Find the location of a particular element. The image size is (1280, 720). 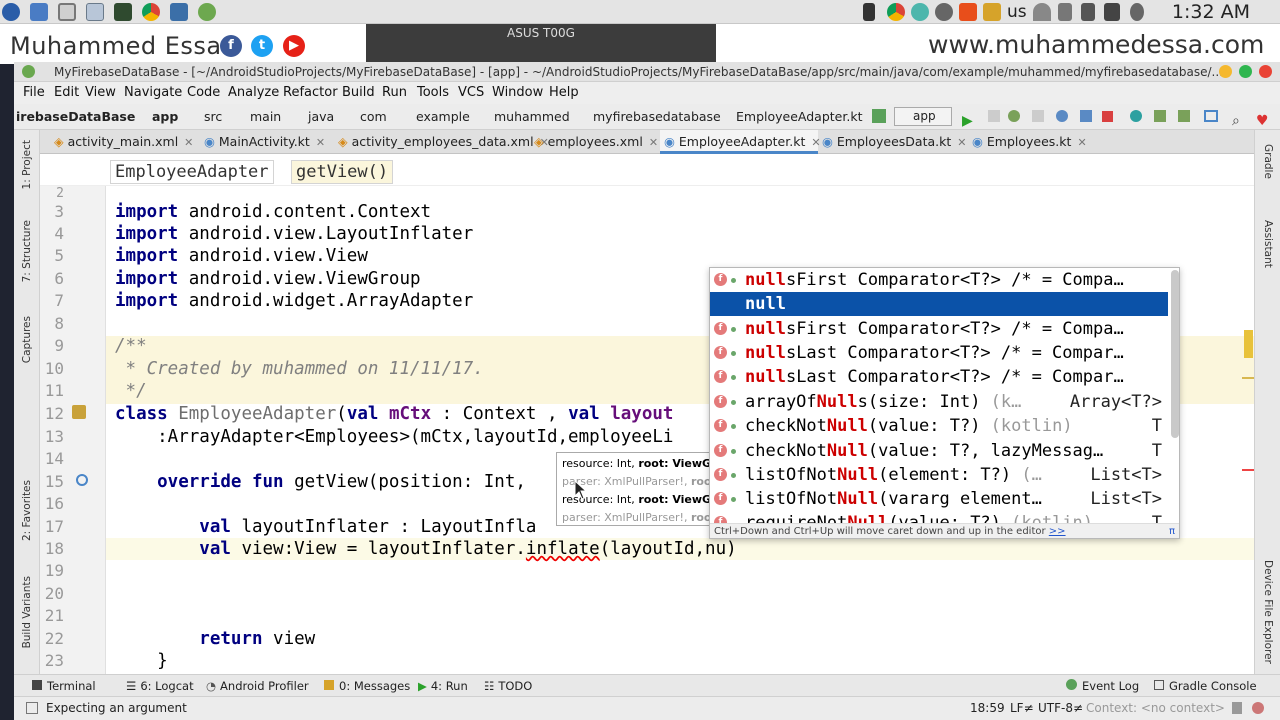

class-gutter-icon is located at coordinates (79, 412).